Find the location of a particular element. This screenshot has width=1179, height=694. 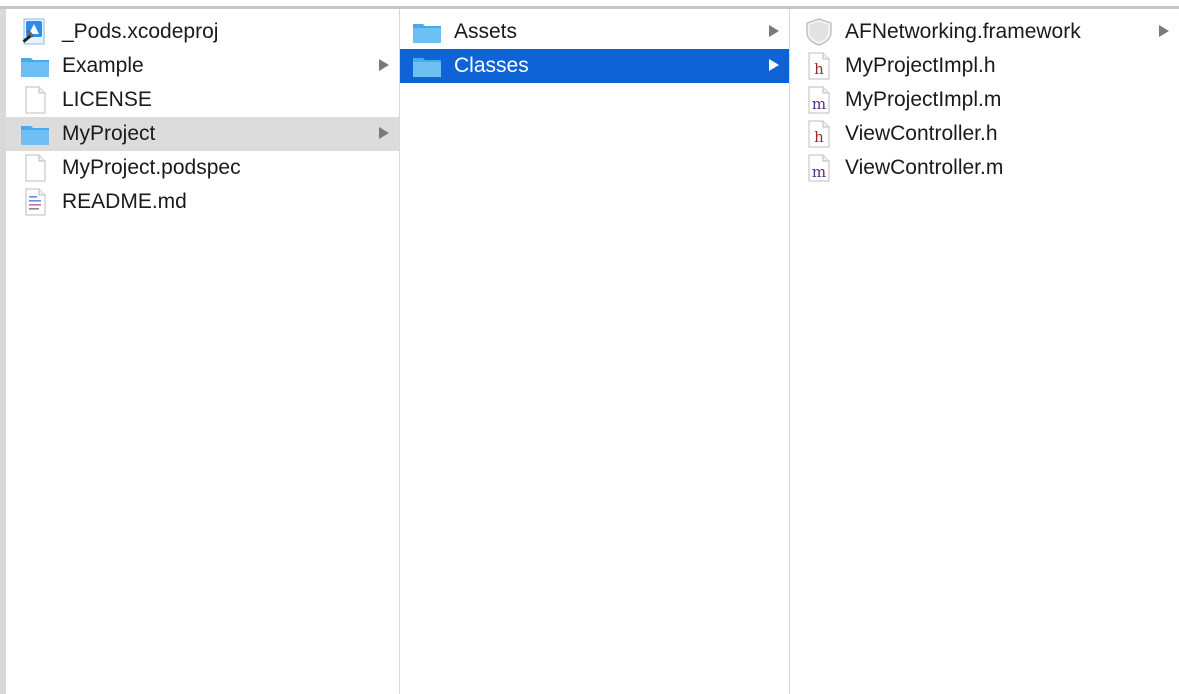

list-item-myproject-podspec: MyProject.podspec is located at coordinates (202, 168).